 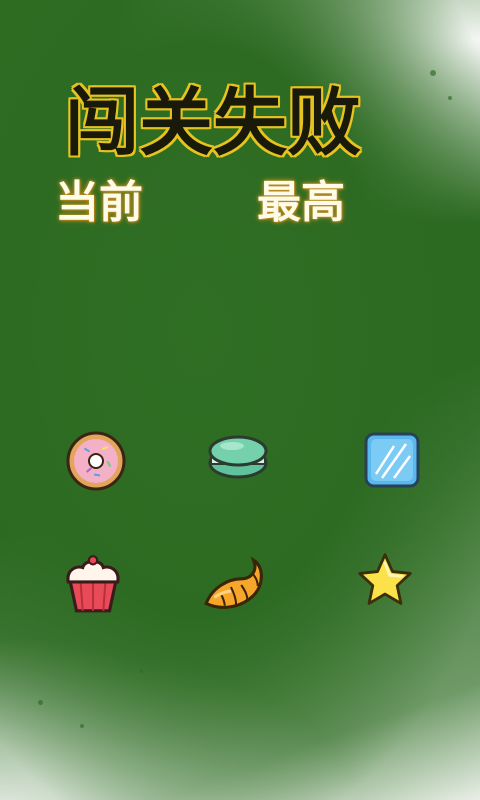 I want to click on macaron-icon, so click(x=238, y=459).